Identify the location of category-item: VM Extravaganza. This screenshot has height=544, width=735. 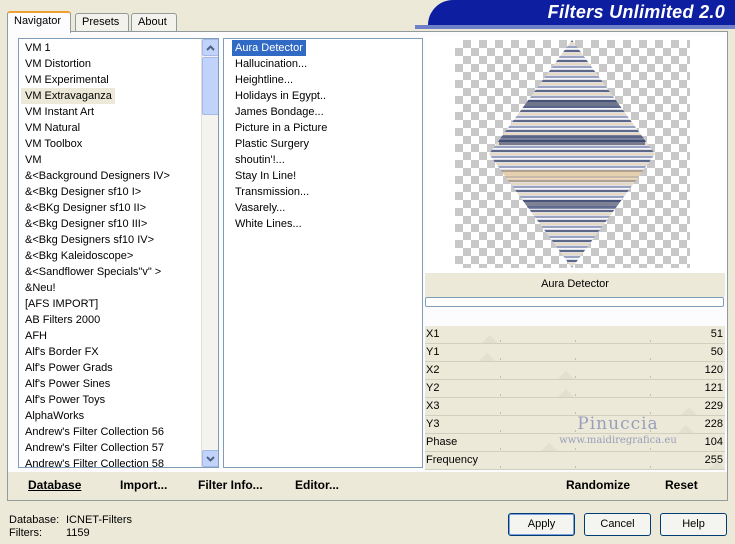
(68, 96).